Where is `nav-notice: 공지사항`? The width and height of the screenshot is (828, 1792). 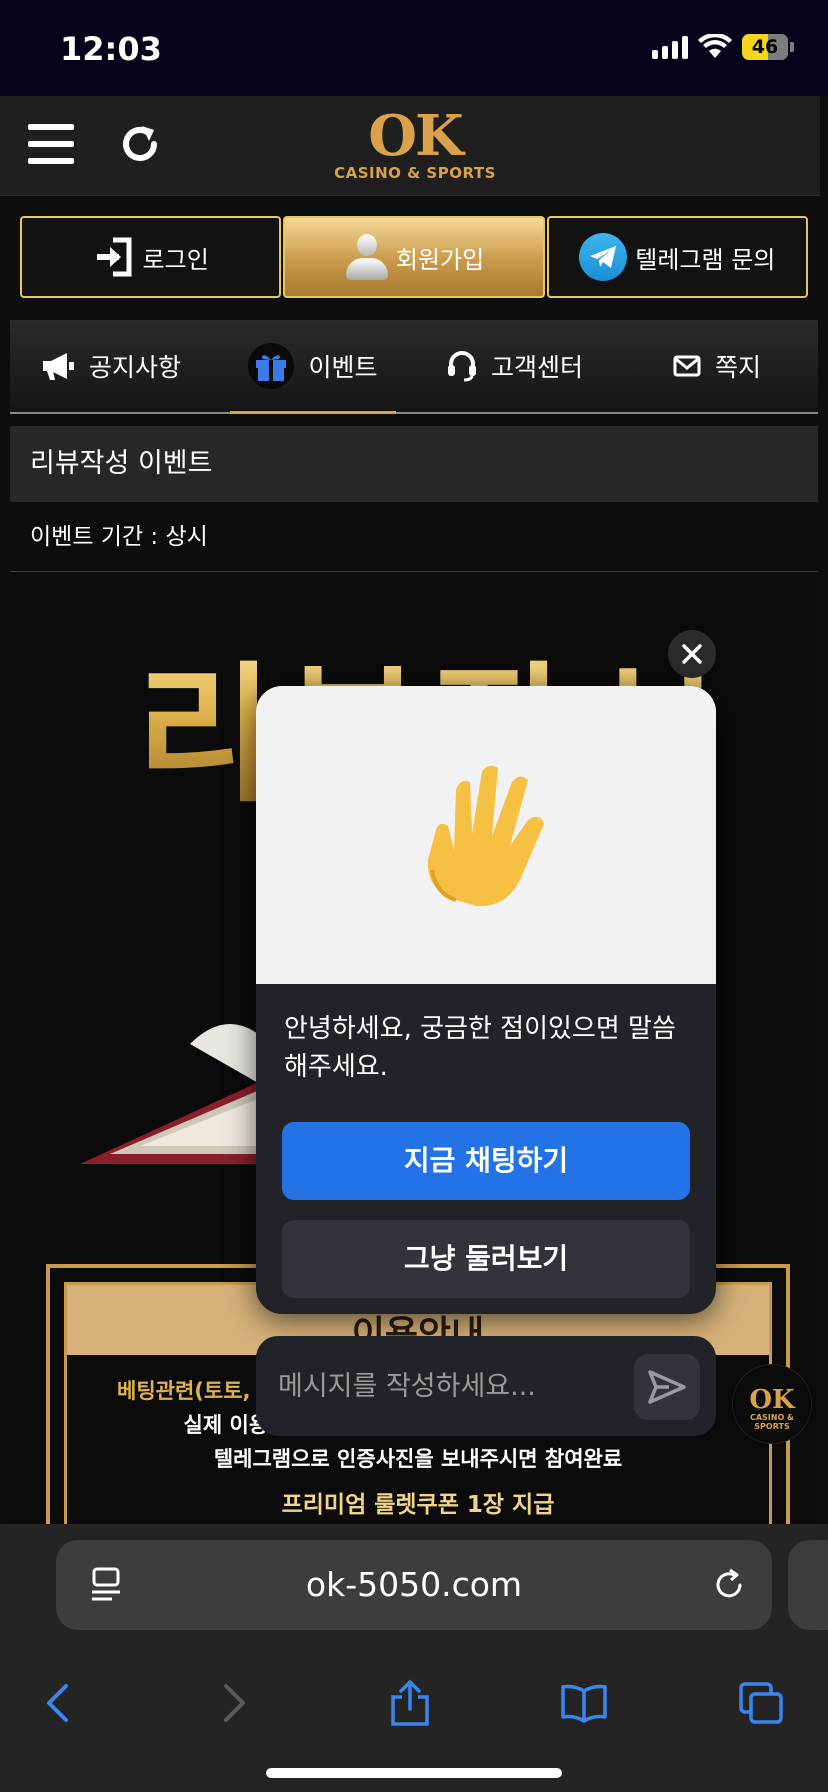
nav-notice: 공지사항 is located at coordinates (111, 366).